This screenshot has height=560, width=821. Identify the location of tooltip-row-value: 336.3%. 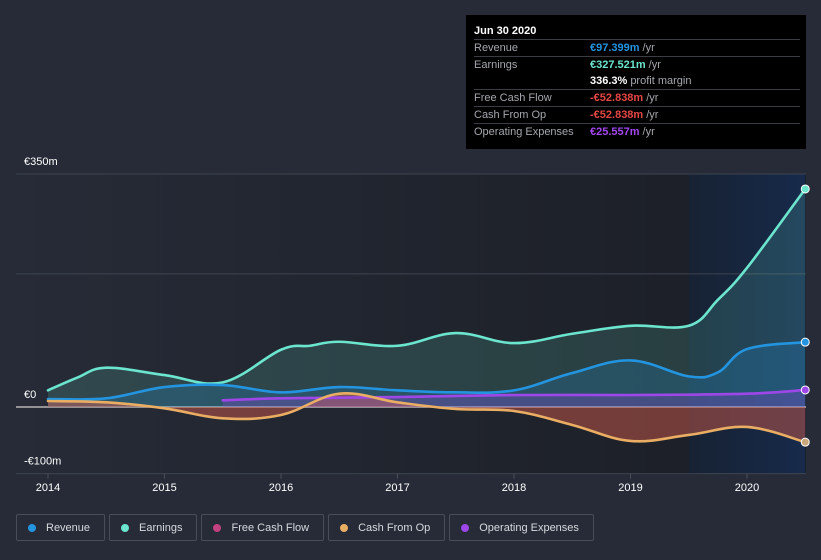
(609, 81).